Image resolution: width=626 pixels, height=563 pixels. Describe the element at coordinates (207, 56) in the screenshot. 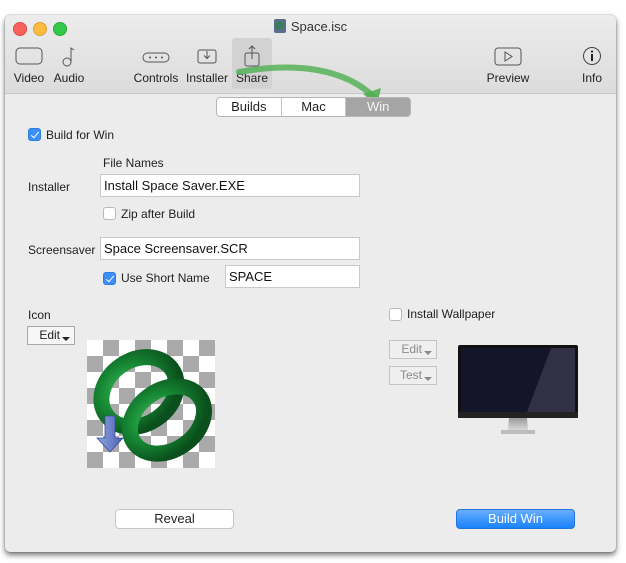

I see `installer-download-icon` at that location.